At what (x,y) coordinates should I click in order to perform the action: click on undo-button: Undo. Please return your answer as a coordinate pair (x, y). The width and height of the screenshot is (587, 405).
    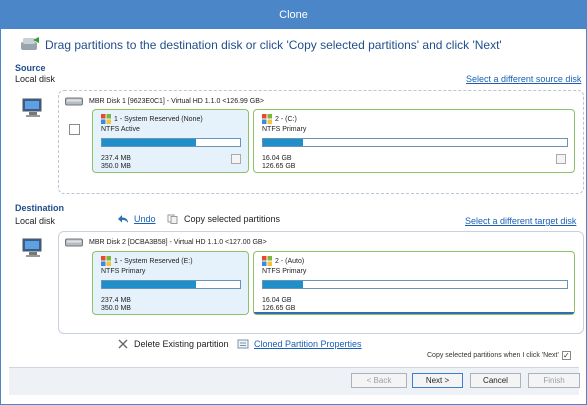
    Looking at the image, I should click on (136, 219).